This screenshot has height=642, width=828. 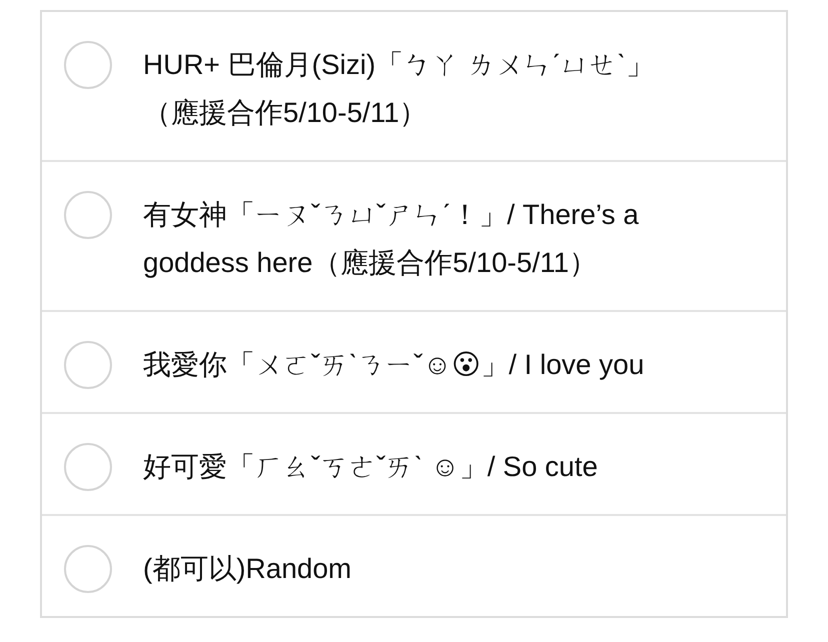 I want to click on option-label: 有女神「ㄧㄡˇㄋㄩˇㄕㄣˊ！」/ There’s a goddess here（應援合作5/10-5/11）, so click(x=424, y=239).